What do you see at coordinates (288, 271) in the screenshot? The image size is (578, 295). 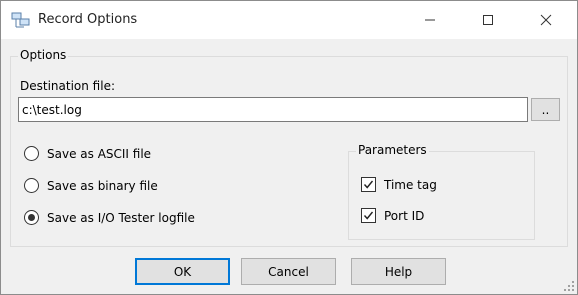 I see `cancel-button: Cancel` at bounding box center [288, 271].